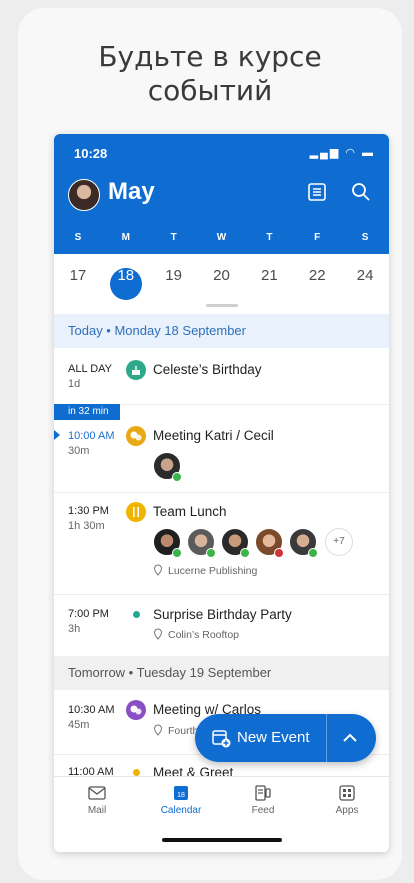  Describe the element at coordinates (136, 512) in the screenshot. I see `utensils-icon` at that location.